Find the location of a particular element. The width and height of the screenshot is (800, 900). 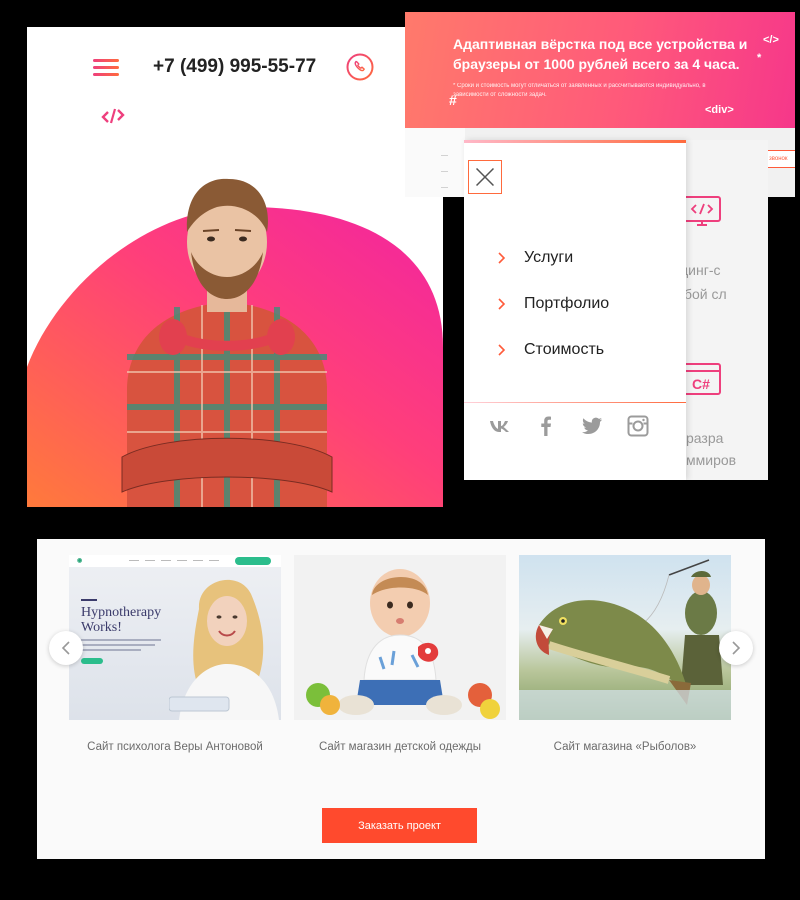

menu-item-label: Портфолио is located at coordinates (567, 303).